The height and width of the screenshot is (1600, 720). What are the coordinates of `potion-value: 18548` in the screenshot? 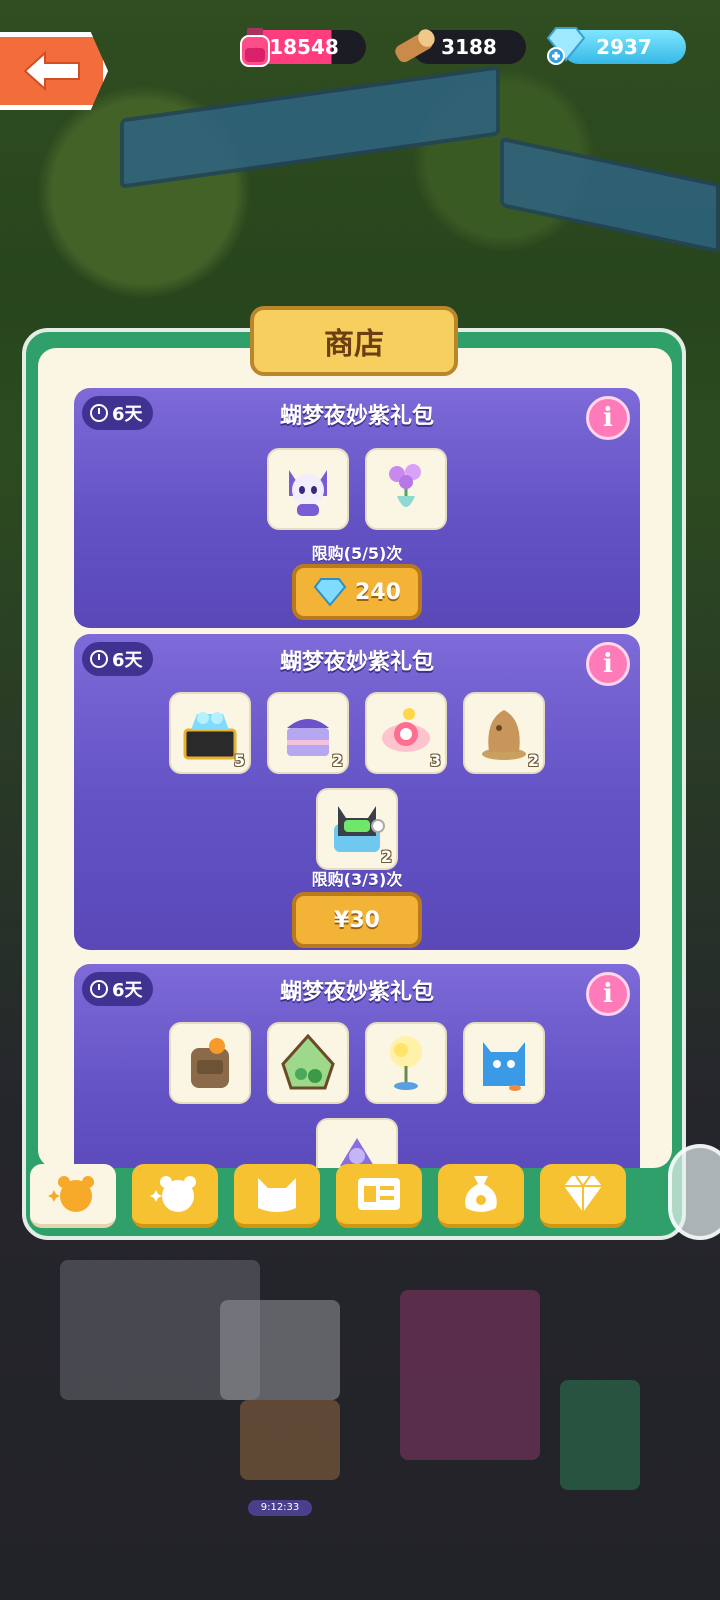 It's located at (304, 47).